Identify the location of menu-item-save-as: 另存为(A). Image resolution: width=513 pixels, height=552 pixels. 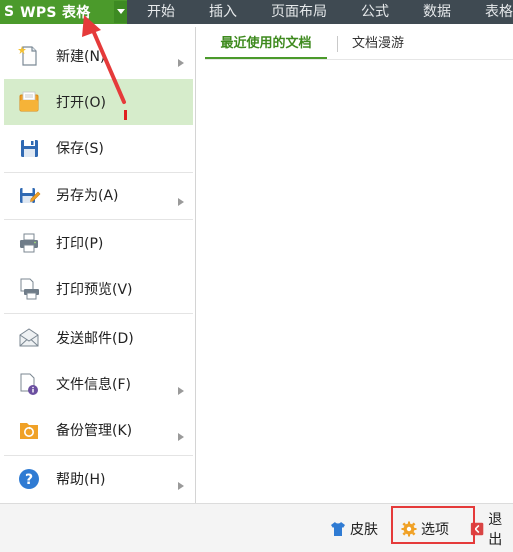
(98, 195).